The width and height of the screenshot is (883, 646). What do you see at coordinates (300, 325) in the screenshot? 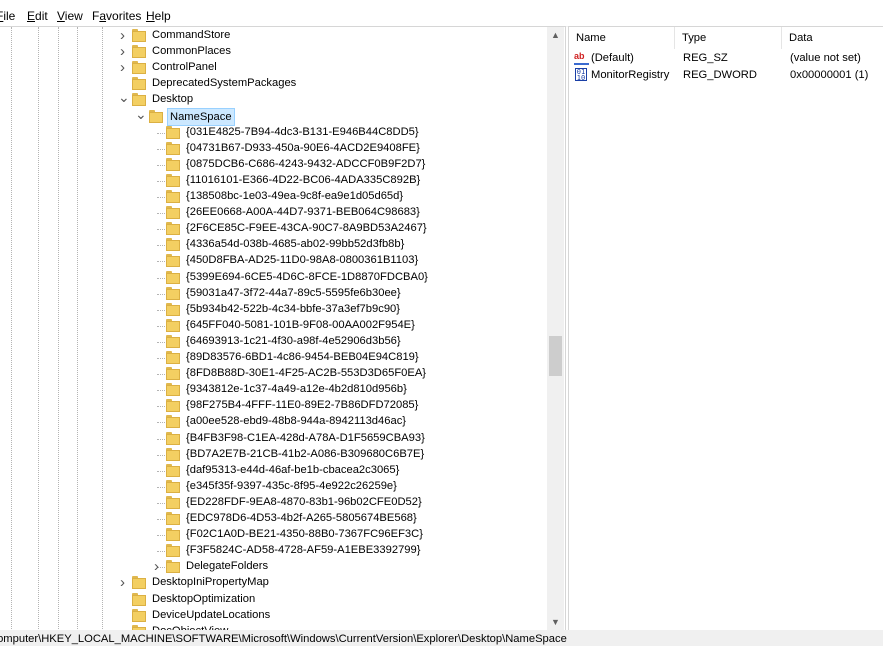
I see `tree-item-label: {645FF040-5081-101B-9F08-00AA002F954E}` at bounding box center [300, 325].